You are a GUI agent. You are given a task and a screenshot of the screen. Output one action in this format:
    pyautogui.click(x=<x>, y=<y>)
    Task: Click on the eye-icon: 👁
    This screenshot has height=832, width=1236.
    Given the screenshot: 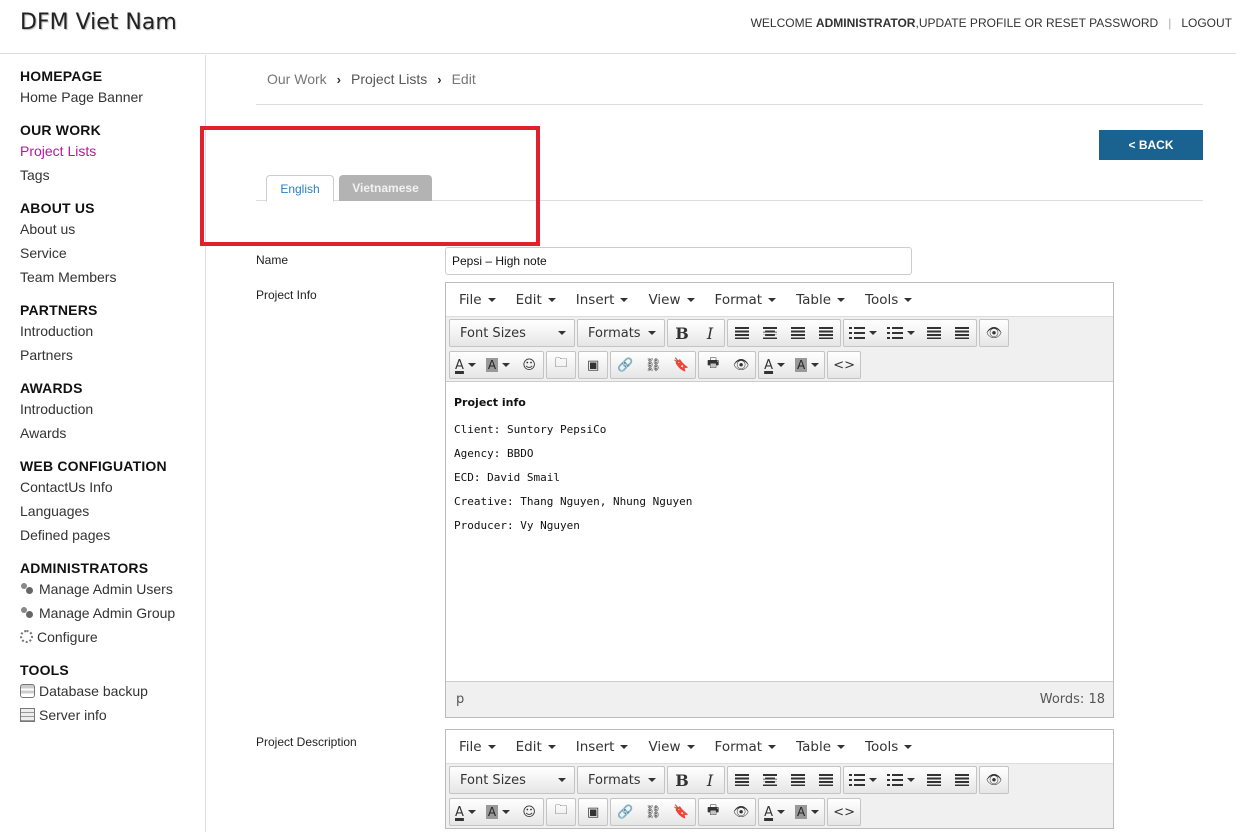 What is the action you would take?
    pyautogui.click(x=741, y=812)
    